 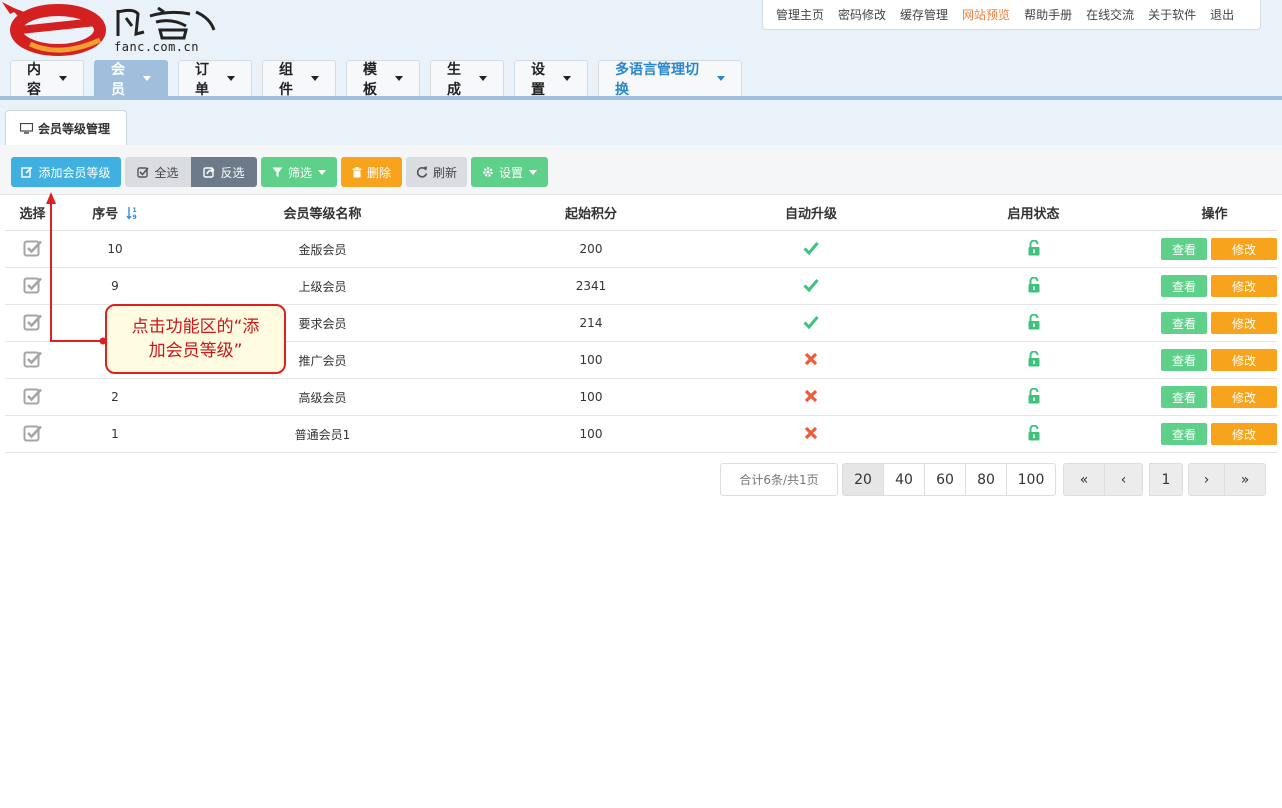 I want to click on callout-arrow, so click(x=76, y=268).